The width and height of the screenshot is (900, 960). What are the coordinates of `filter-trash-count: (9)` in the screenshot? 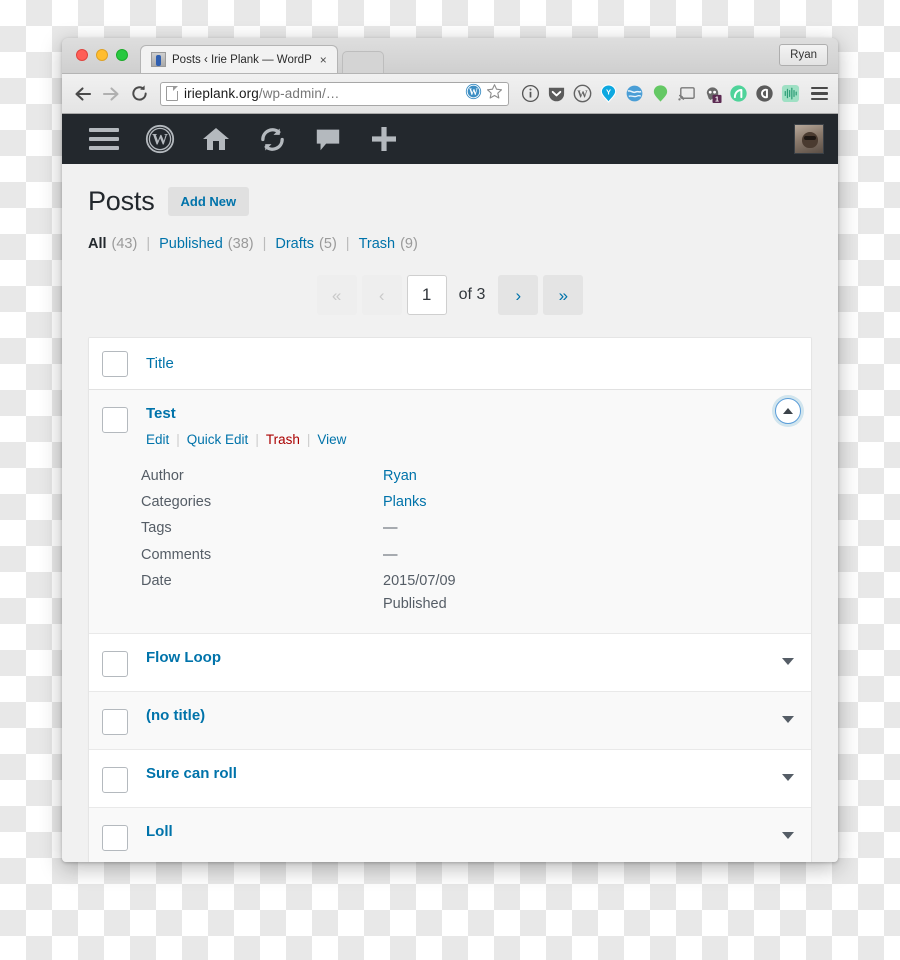 It's located at (409, 244).